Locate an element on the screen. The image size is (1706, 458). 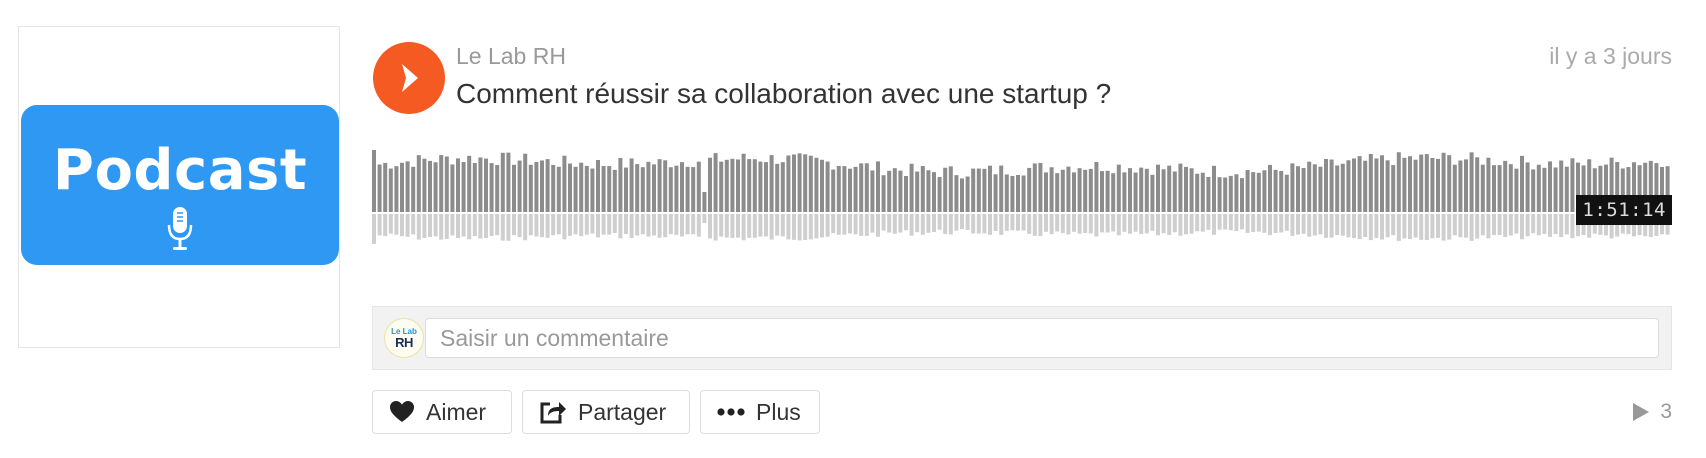
share-button: Partager is located at coordinates (606, 412).